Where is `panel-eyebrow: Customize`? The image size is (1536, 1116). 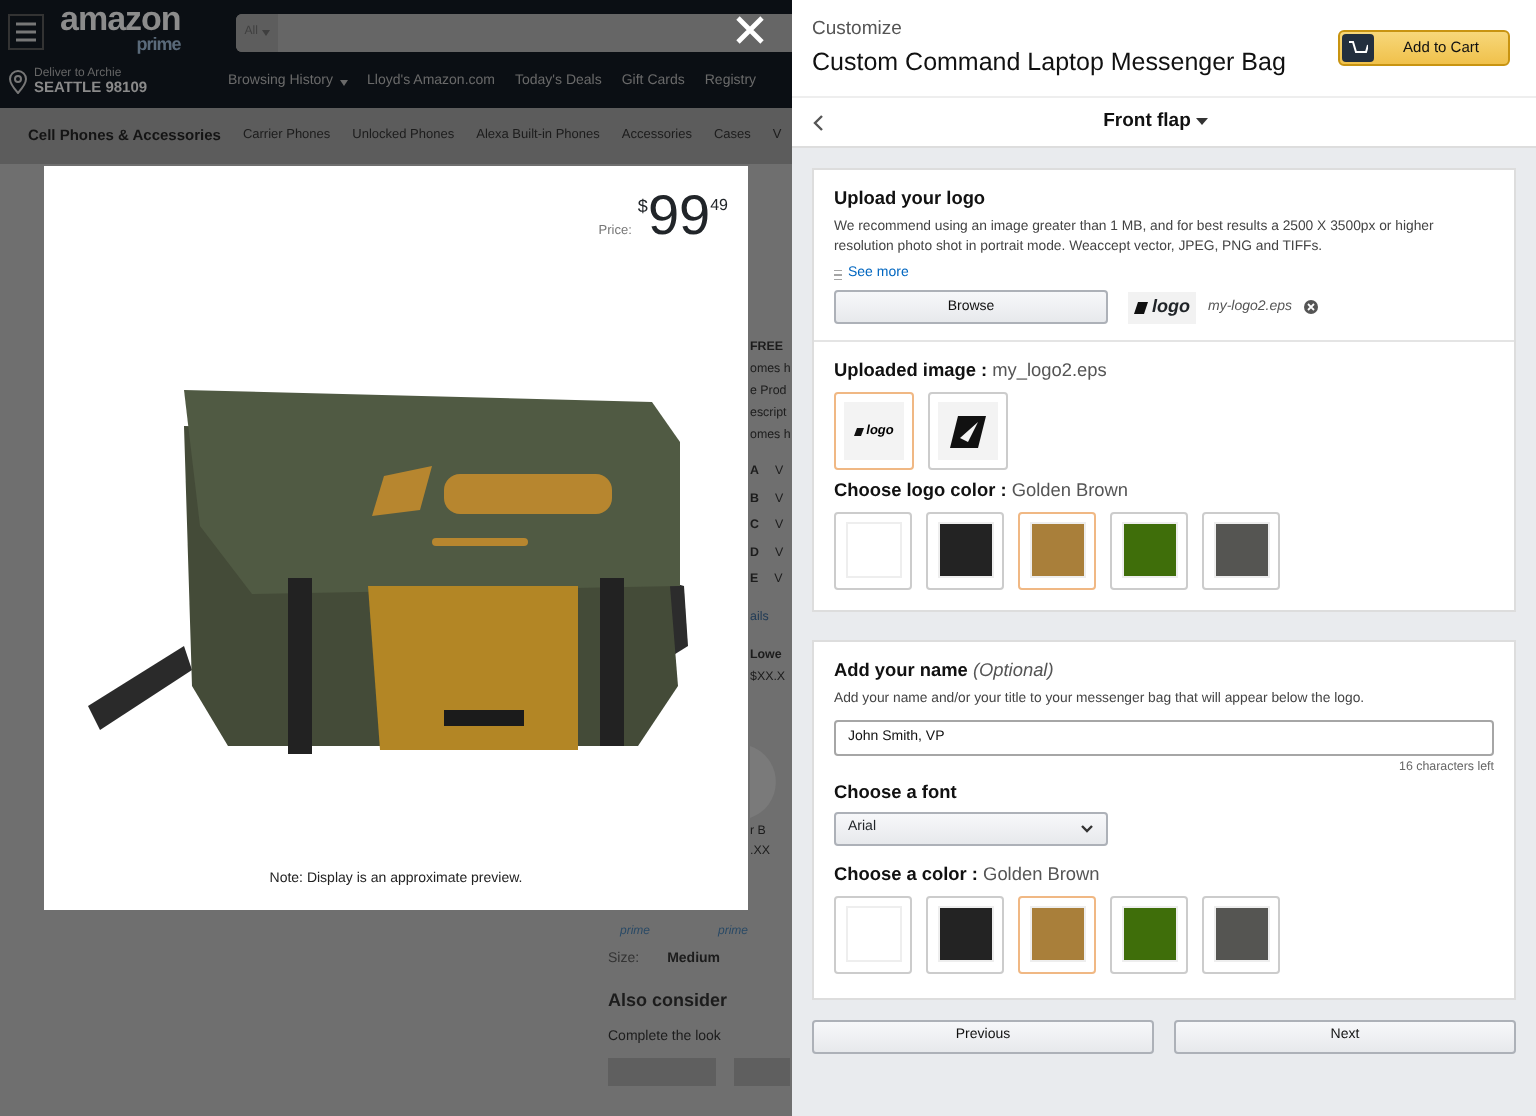
panel-eyebrow: Customize is located at coordinates (858, 29).